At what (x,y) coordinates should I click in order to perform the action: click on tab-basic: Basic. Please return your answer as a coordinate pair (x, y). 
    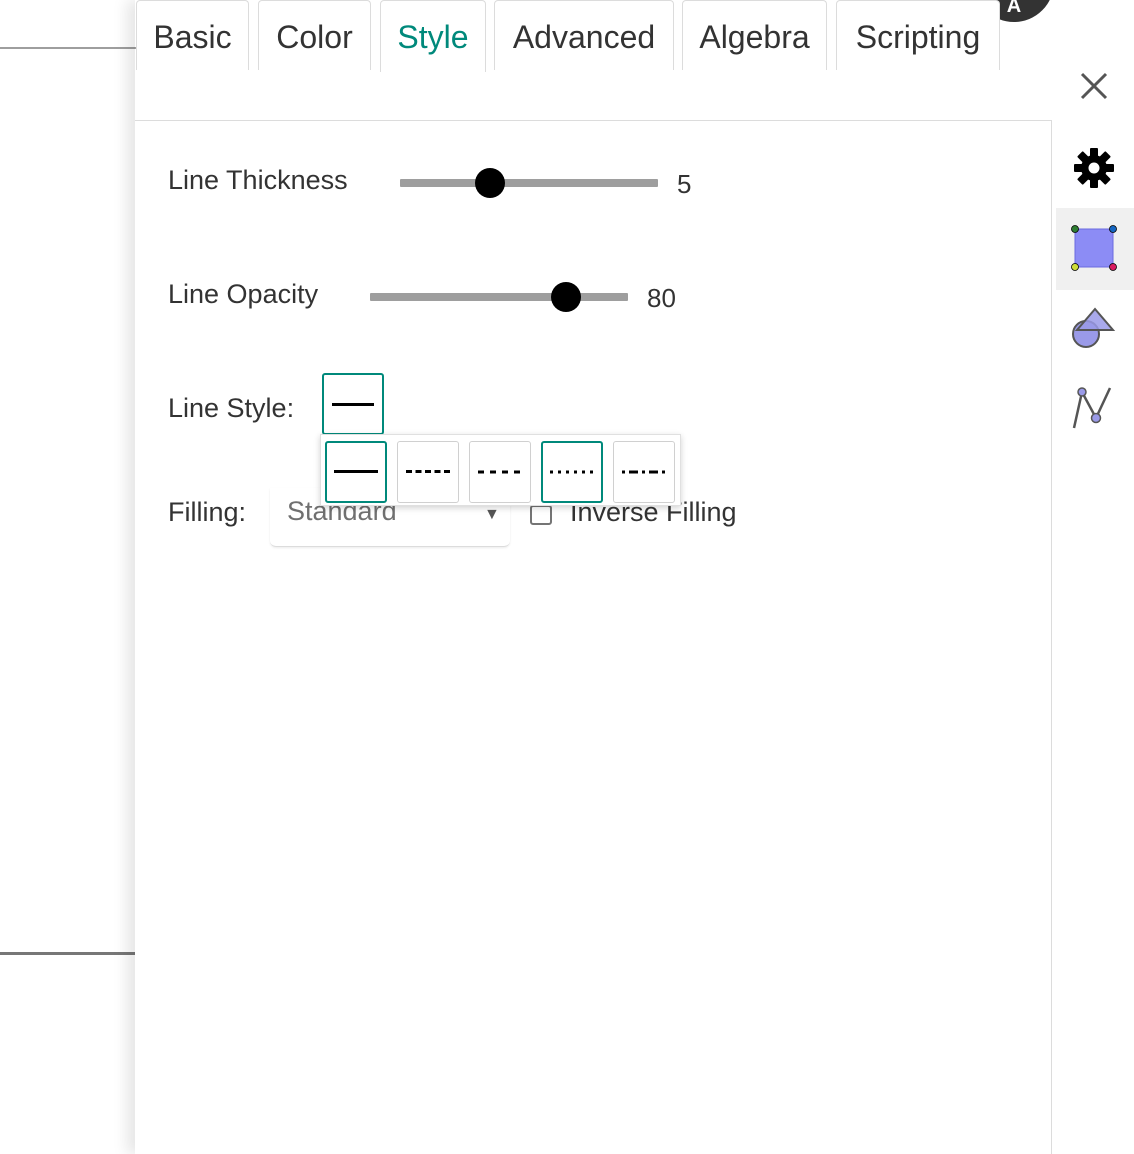
    Looking at the image, I should click on (192, 35).